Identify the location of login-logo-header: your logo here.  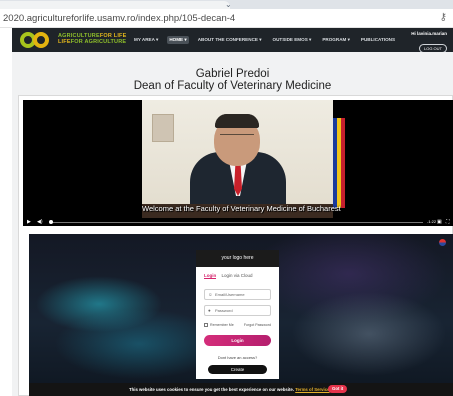
(237, 258).